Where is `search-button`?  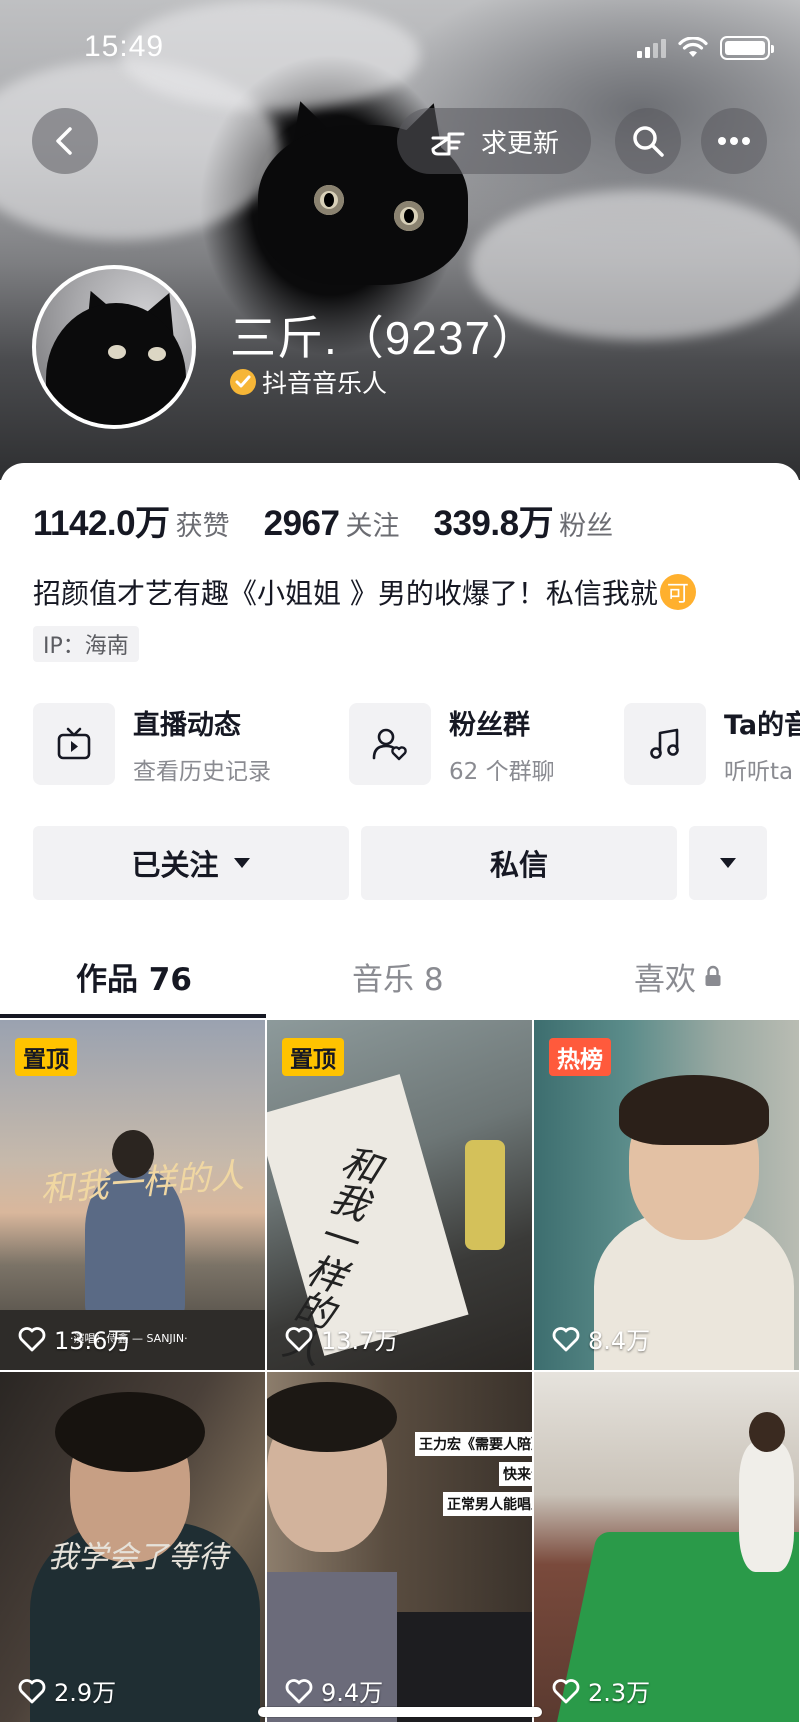
search-button is located at coordinates (648, 141).